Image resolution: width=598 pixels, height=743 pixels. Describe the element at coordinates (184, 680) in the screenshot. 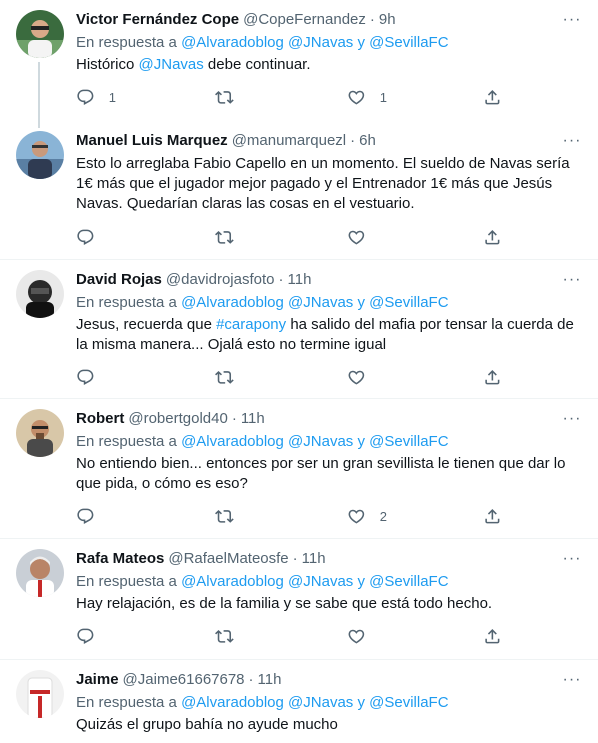

I see `author-handle: @Jaime61667678` at that location.